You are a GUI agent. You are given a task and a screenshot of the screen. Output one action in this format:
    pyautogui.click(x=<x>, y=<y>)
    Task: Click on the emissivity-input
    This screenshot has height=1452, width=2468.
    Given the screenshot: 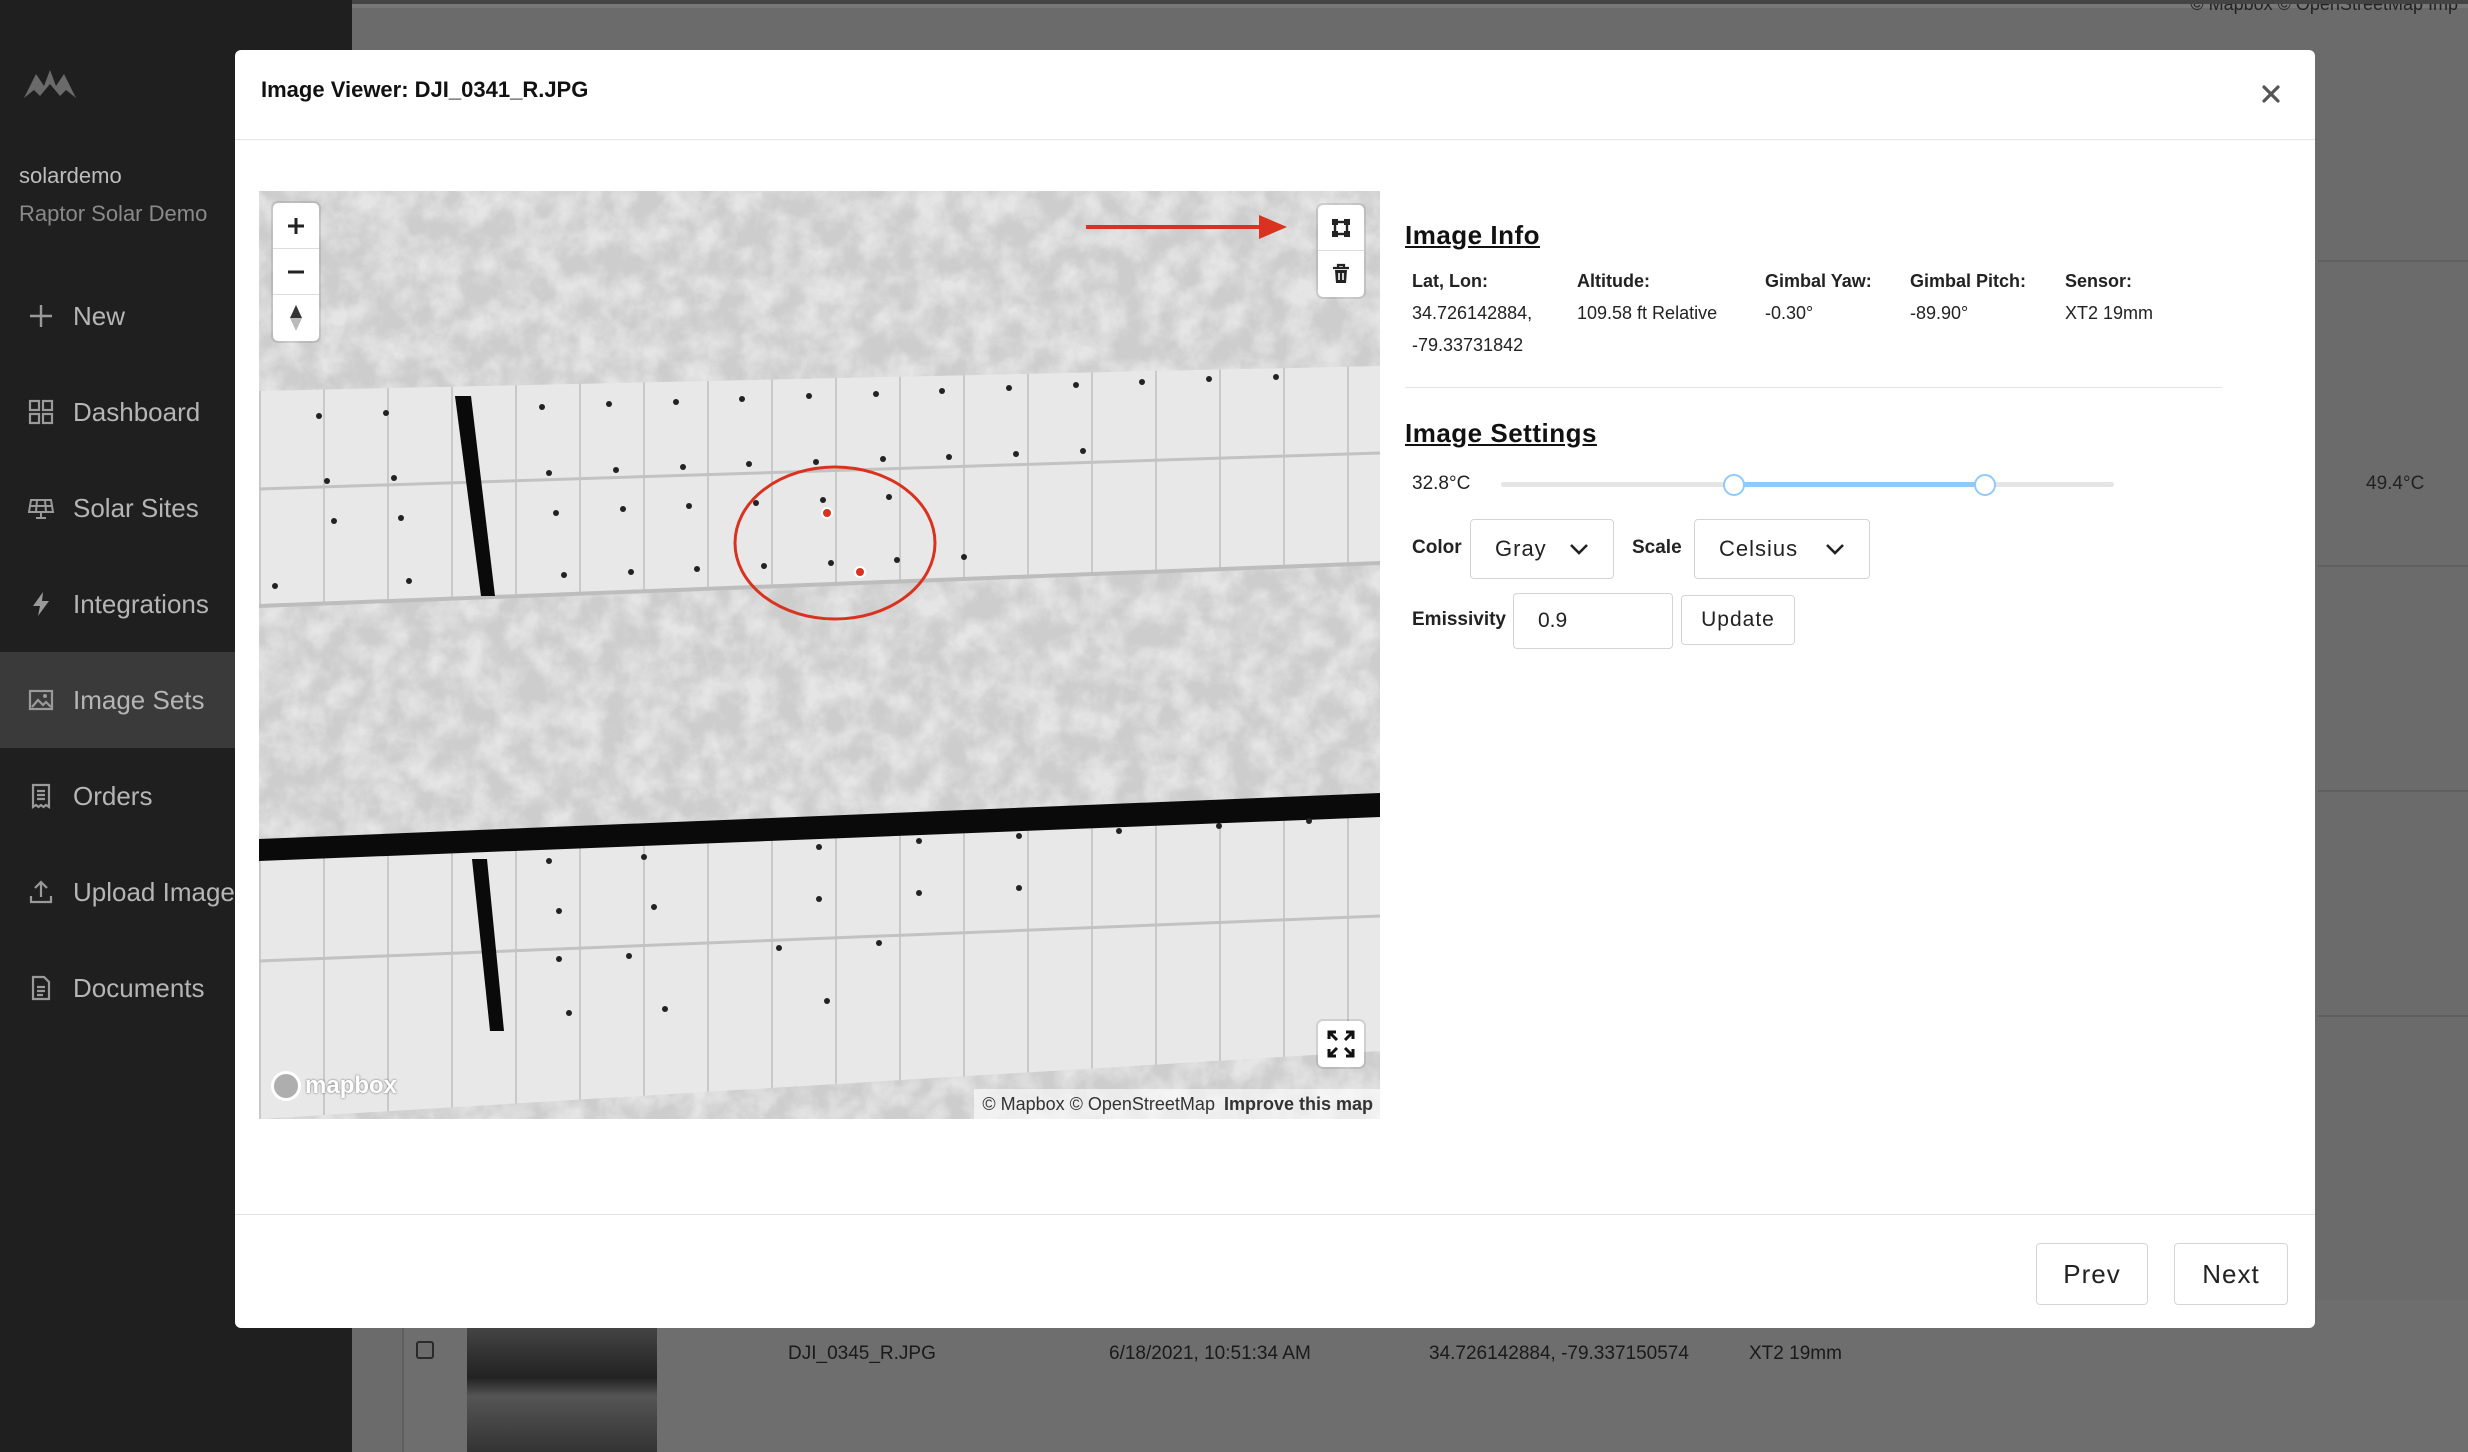 What is the action you would take?
    pyautogui.click(x=1593, y=621)
    